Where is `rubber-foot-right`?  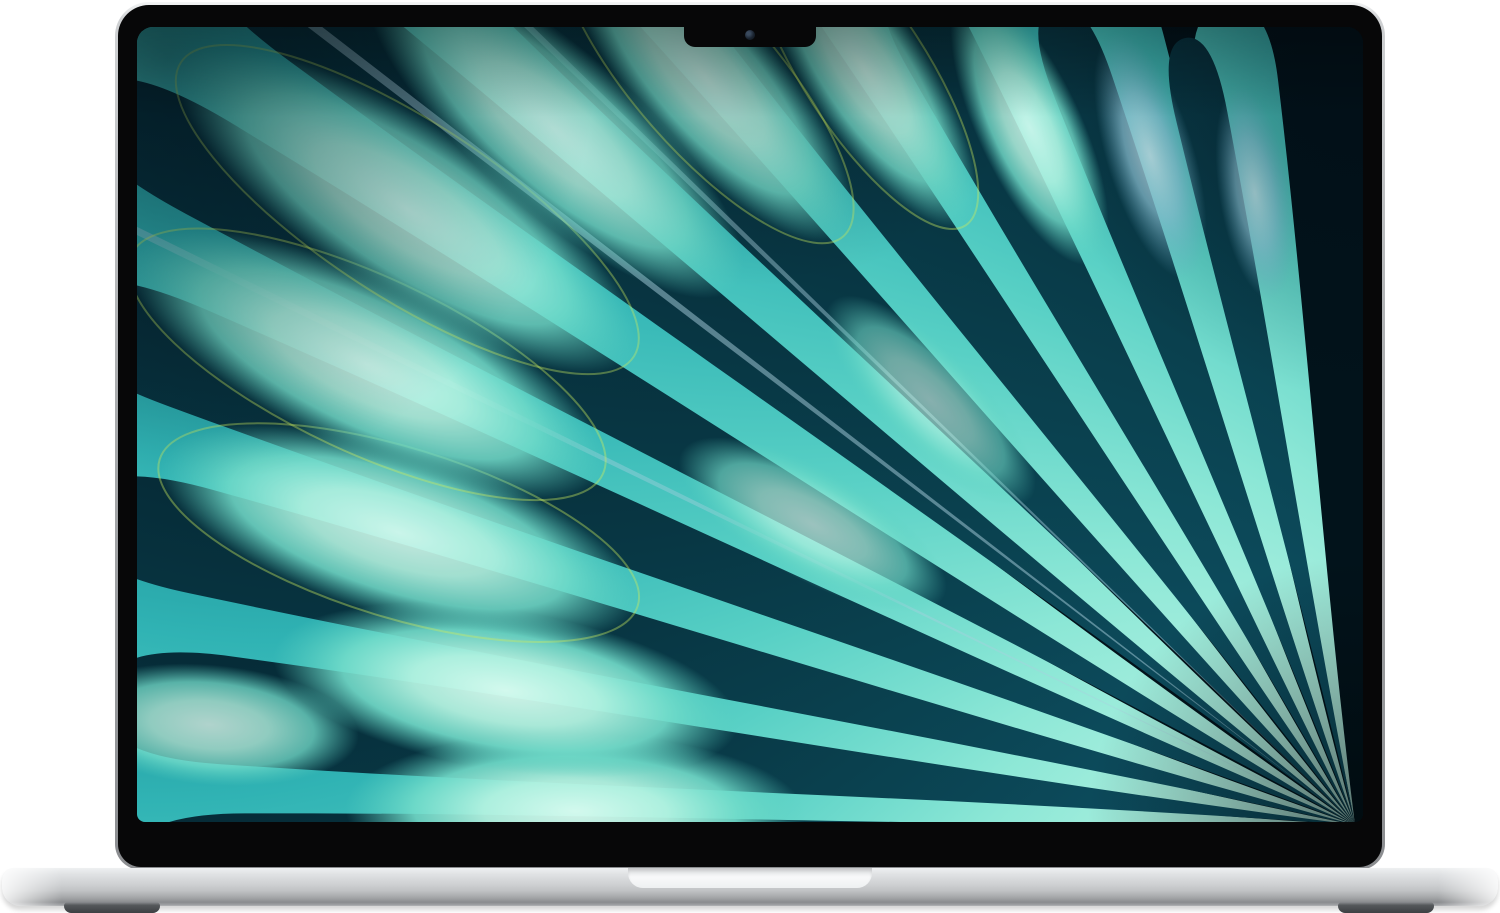
rubber-foot-right is located at coordinates (1386, 907).